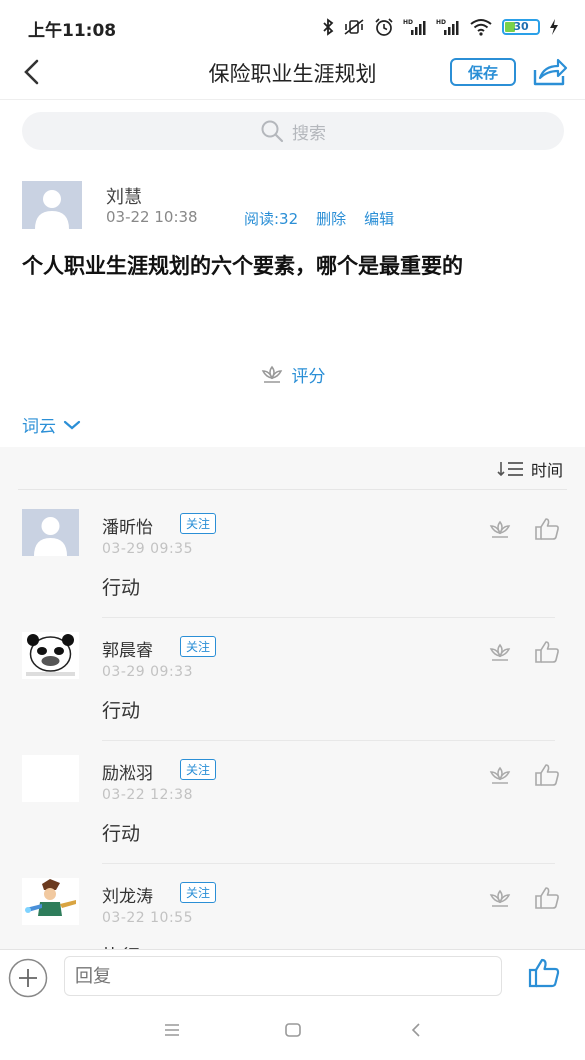  What do you see at coordinates (292, 802) in the screenshot?
I see `comment-item: 励淞羽 关注 03-22 12:38 行动` at bounding box center [292, 802].